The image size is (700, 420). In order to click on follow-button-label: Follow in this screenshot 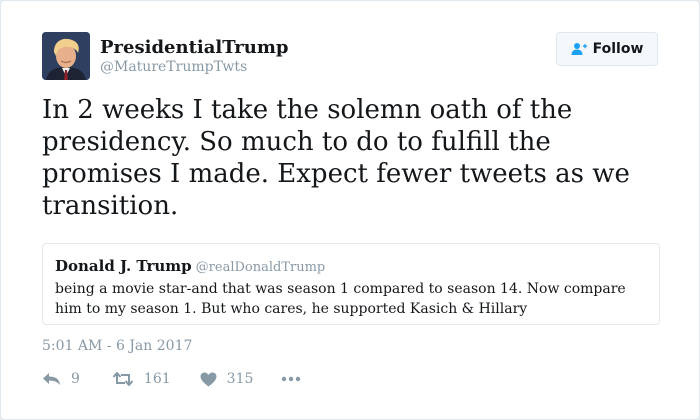, I will do `click(618, 49)`.